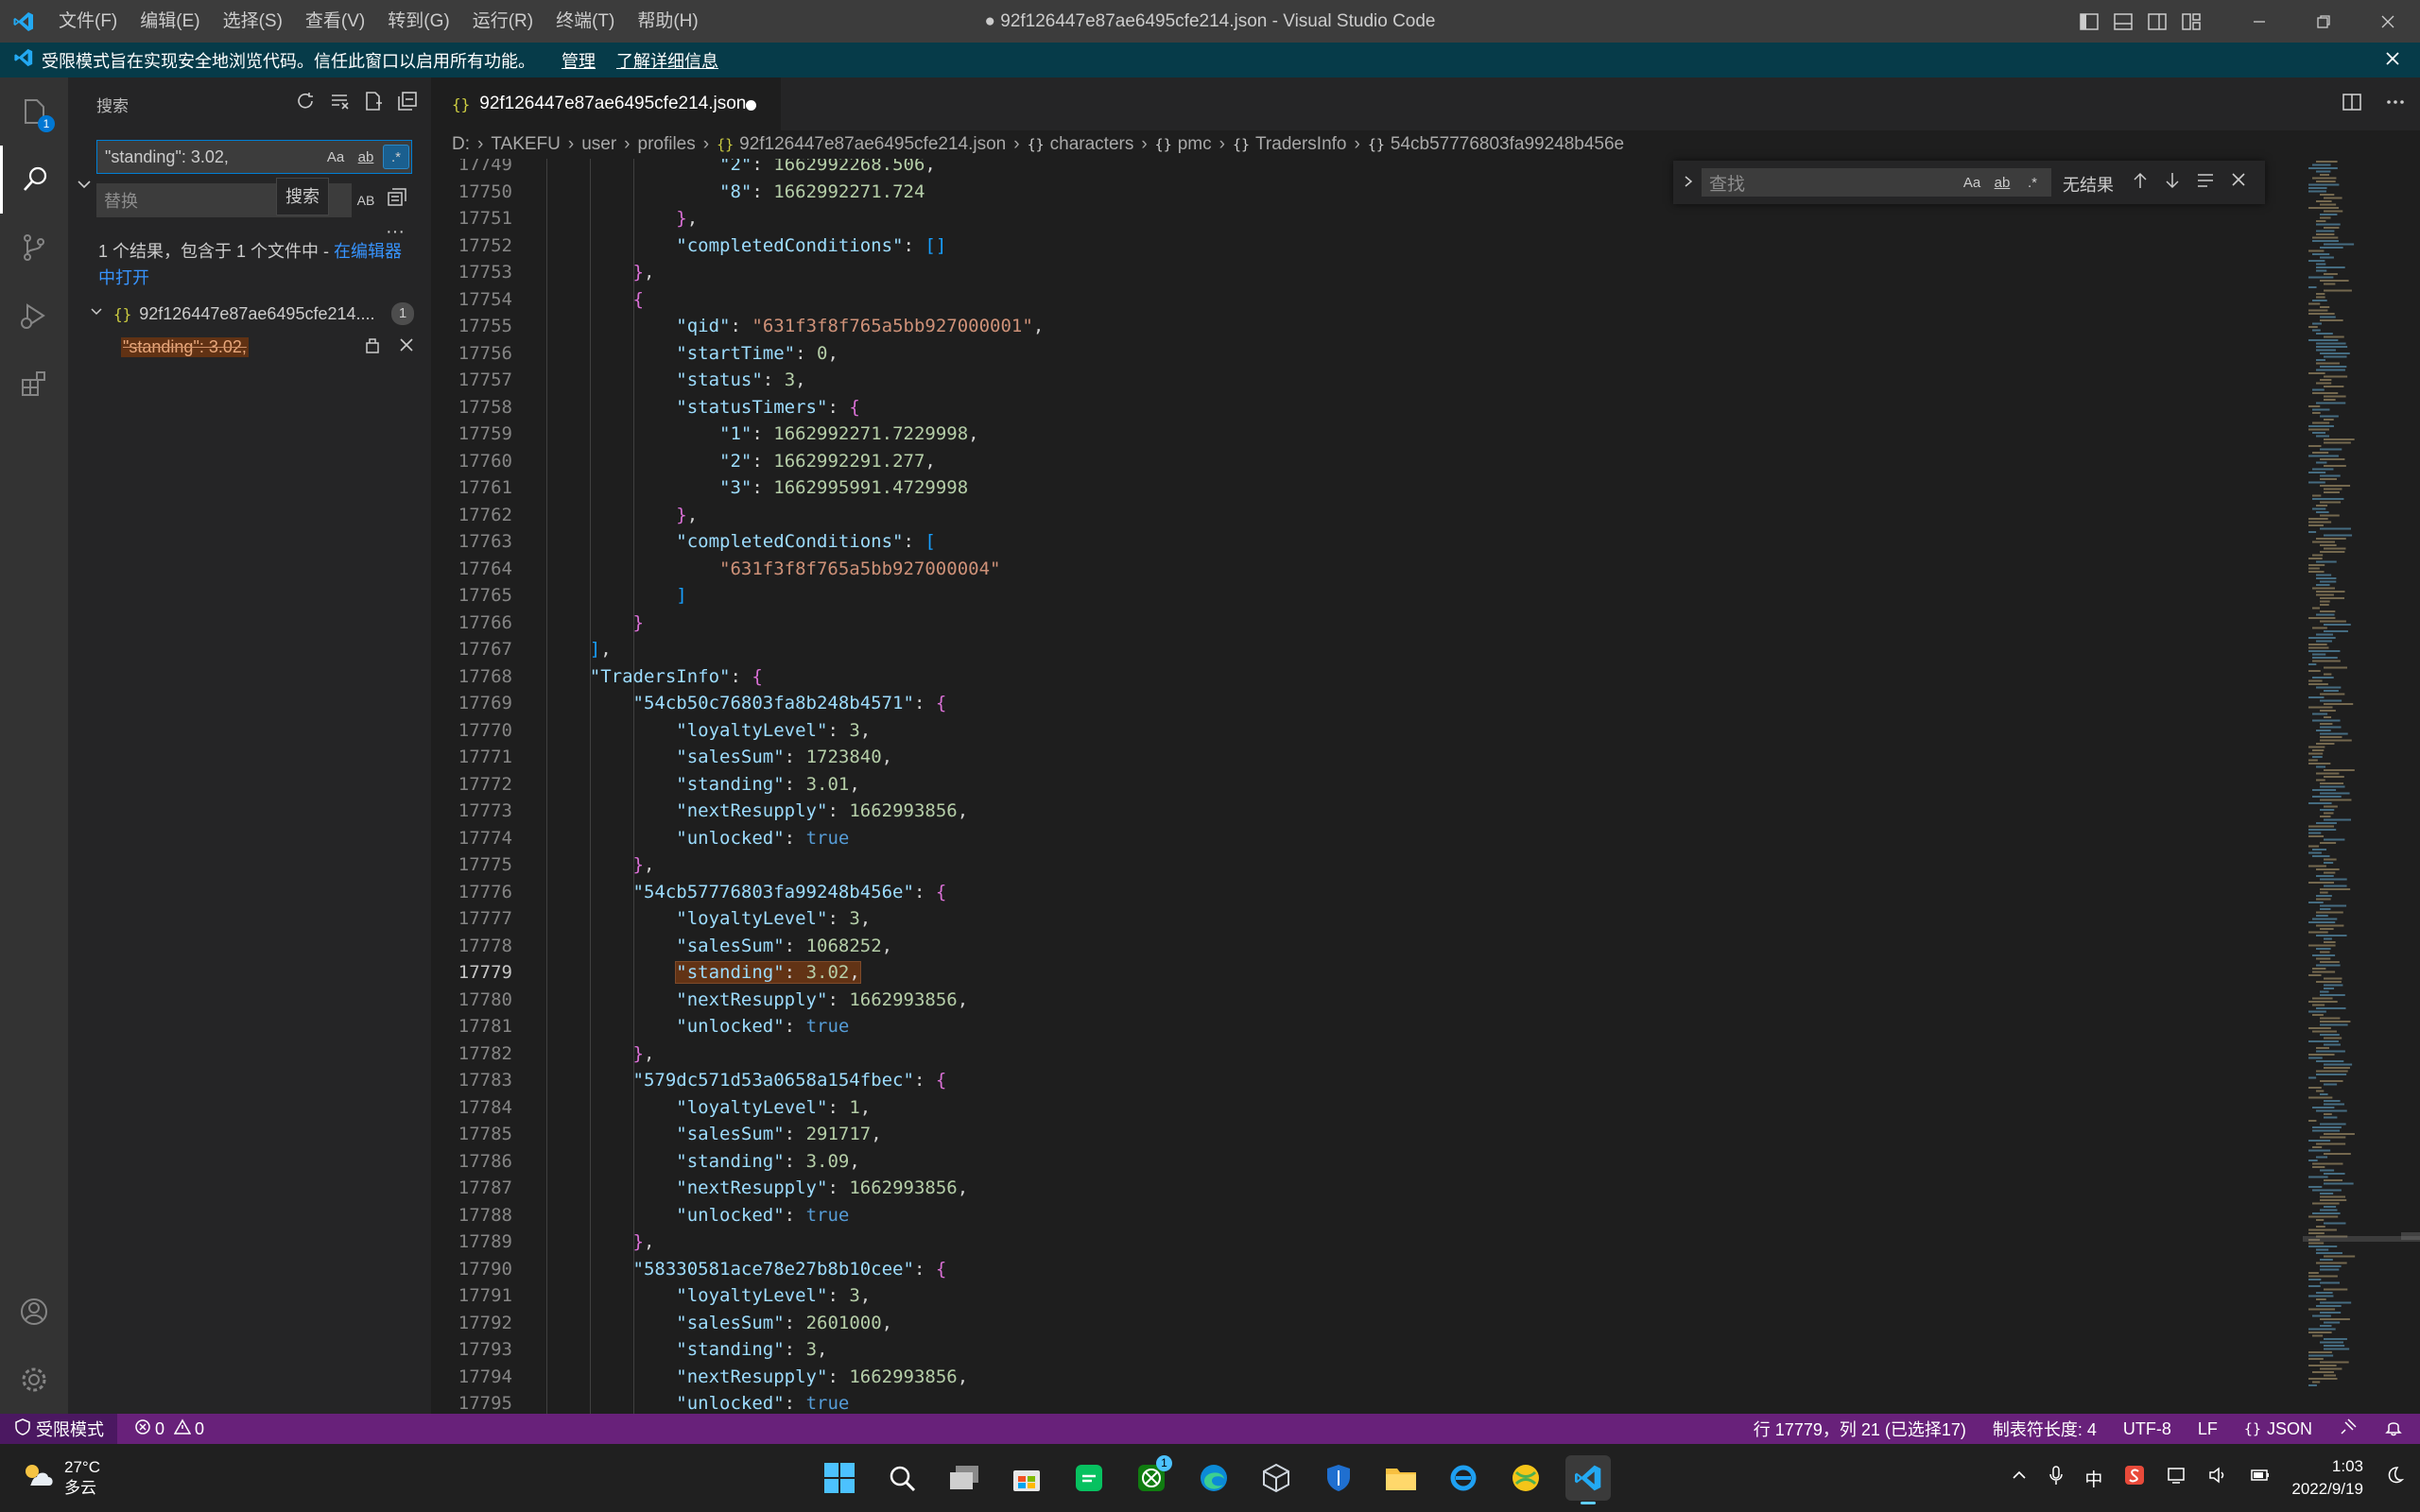  I want to click on find-in-selection-icon, so click(2205, 183).